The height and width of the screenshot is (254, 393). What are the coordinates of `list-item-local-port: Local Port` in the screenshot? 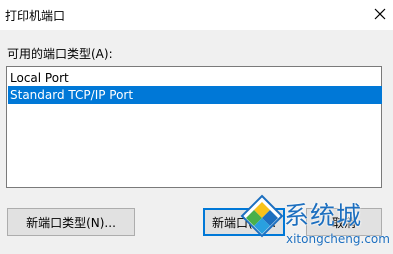 It's located at (195, 78).